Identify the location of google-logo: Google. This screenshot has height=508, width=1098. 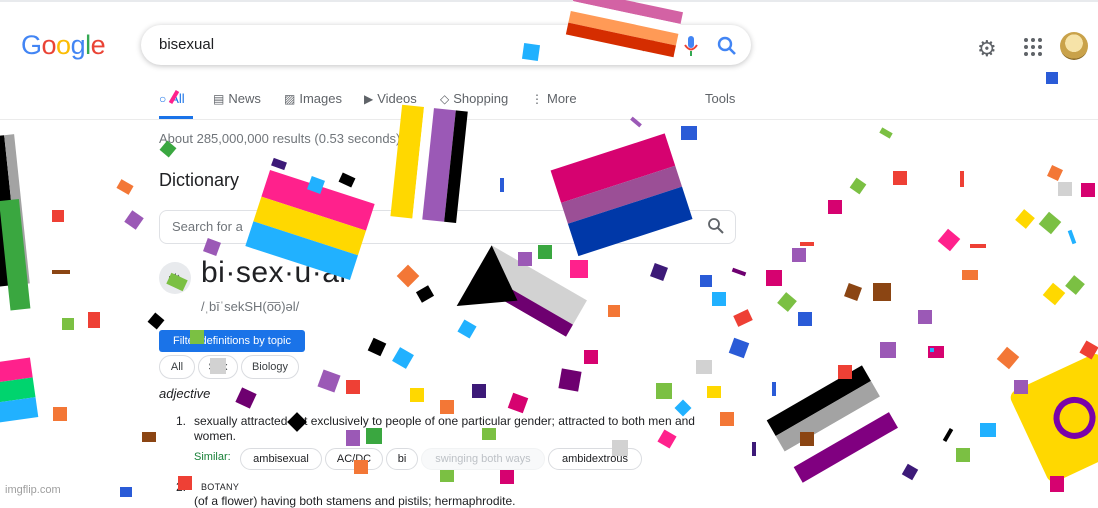
(63, 45).